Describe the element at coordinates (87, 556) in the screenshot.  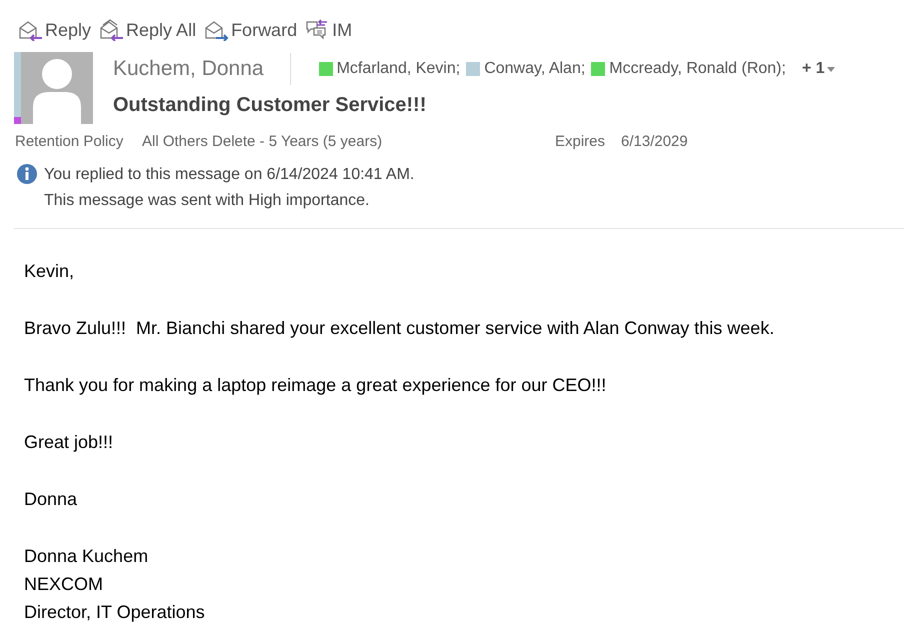
I see `body-text: Donna Kuchem` at that location.